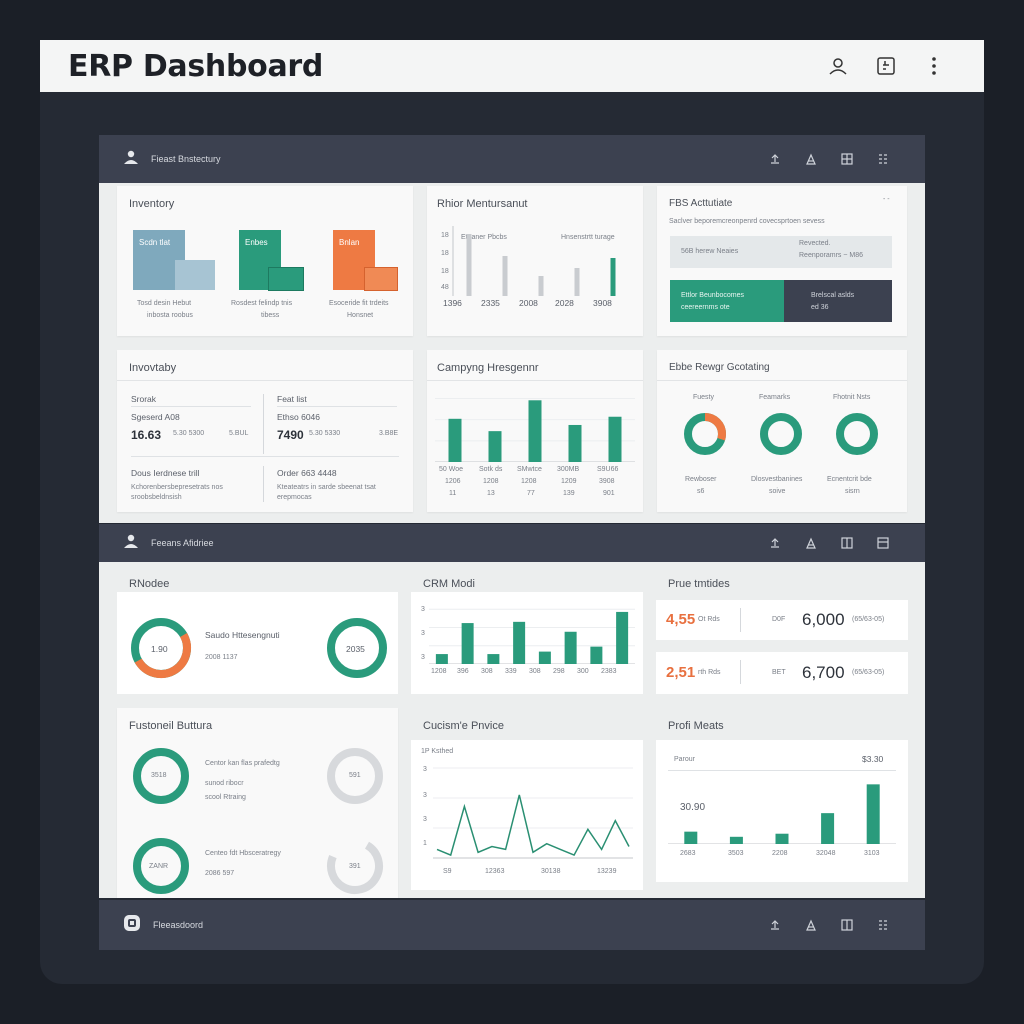  Describe the element at coordinates (225, 797) in the screenshot. I see `donut-caption: scool Rtraing` at that location.